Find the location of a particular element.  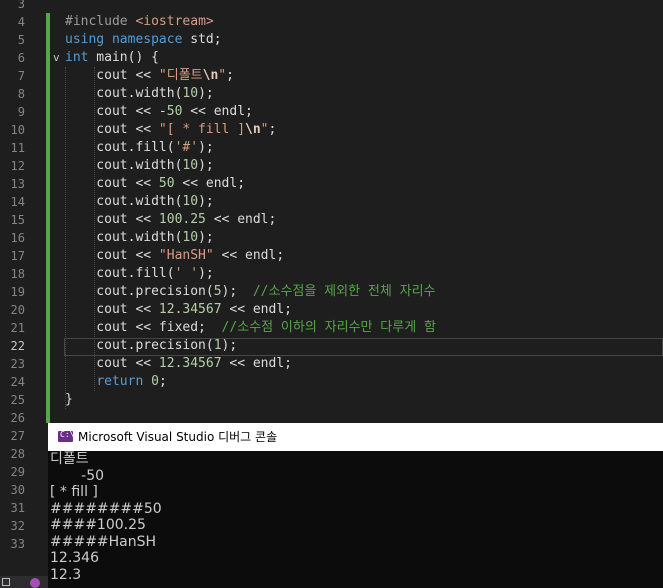

code-token: cout.precision( is located at coordinates (139, 345).